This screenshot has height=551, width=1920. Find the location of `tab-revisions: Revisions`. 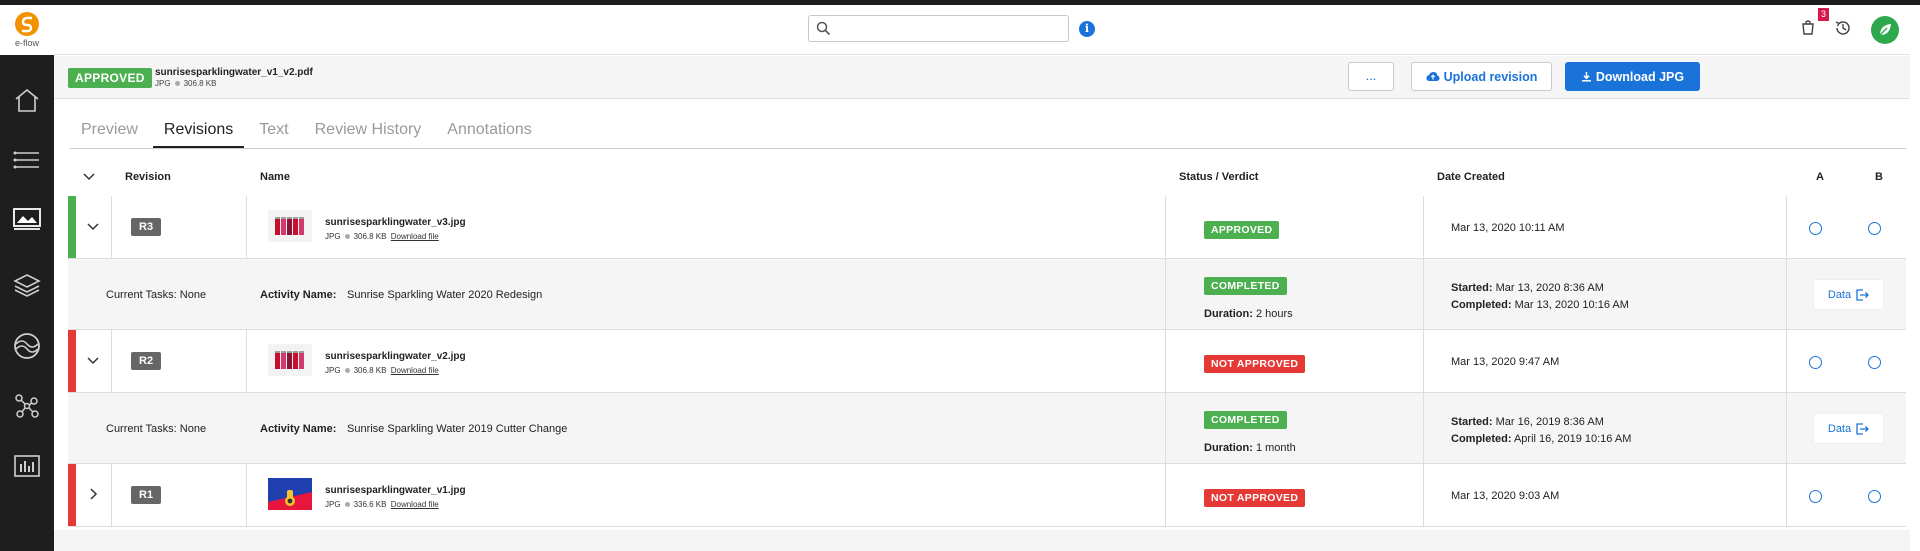

tab-revisions: Revisions is located at coordinates (198, 131).